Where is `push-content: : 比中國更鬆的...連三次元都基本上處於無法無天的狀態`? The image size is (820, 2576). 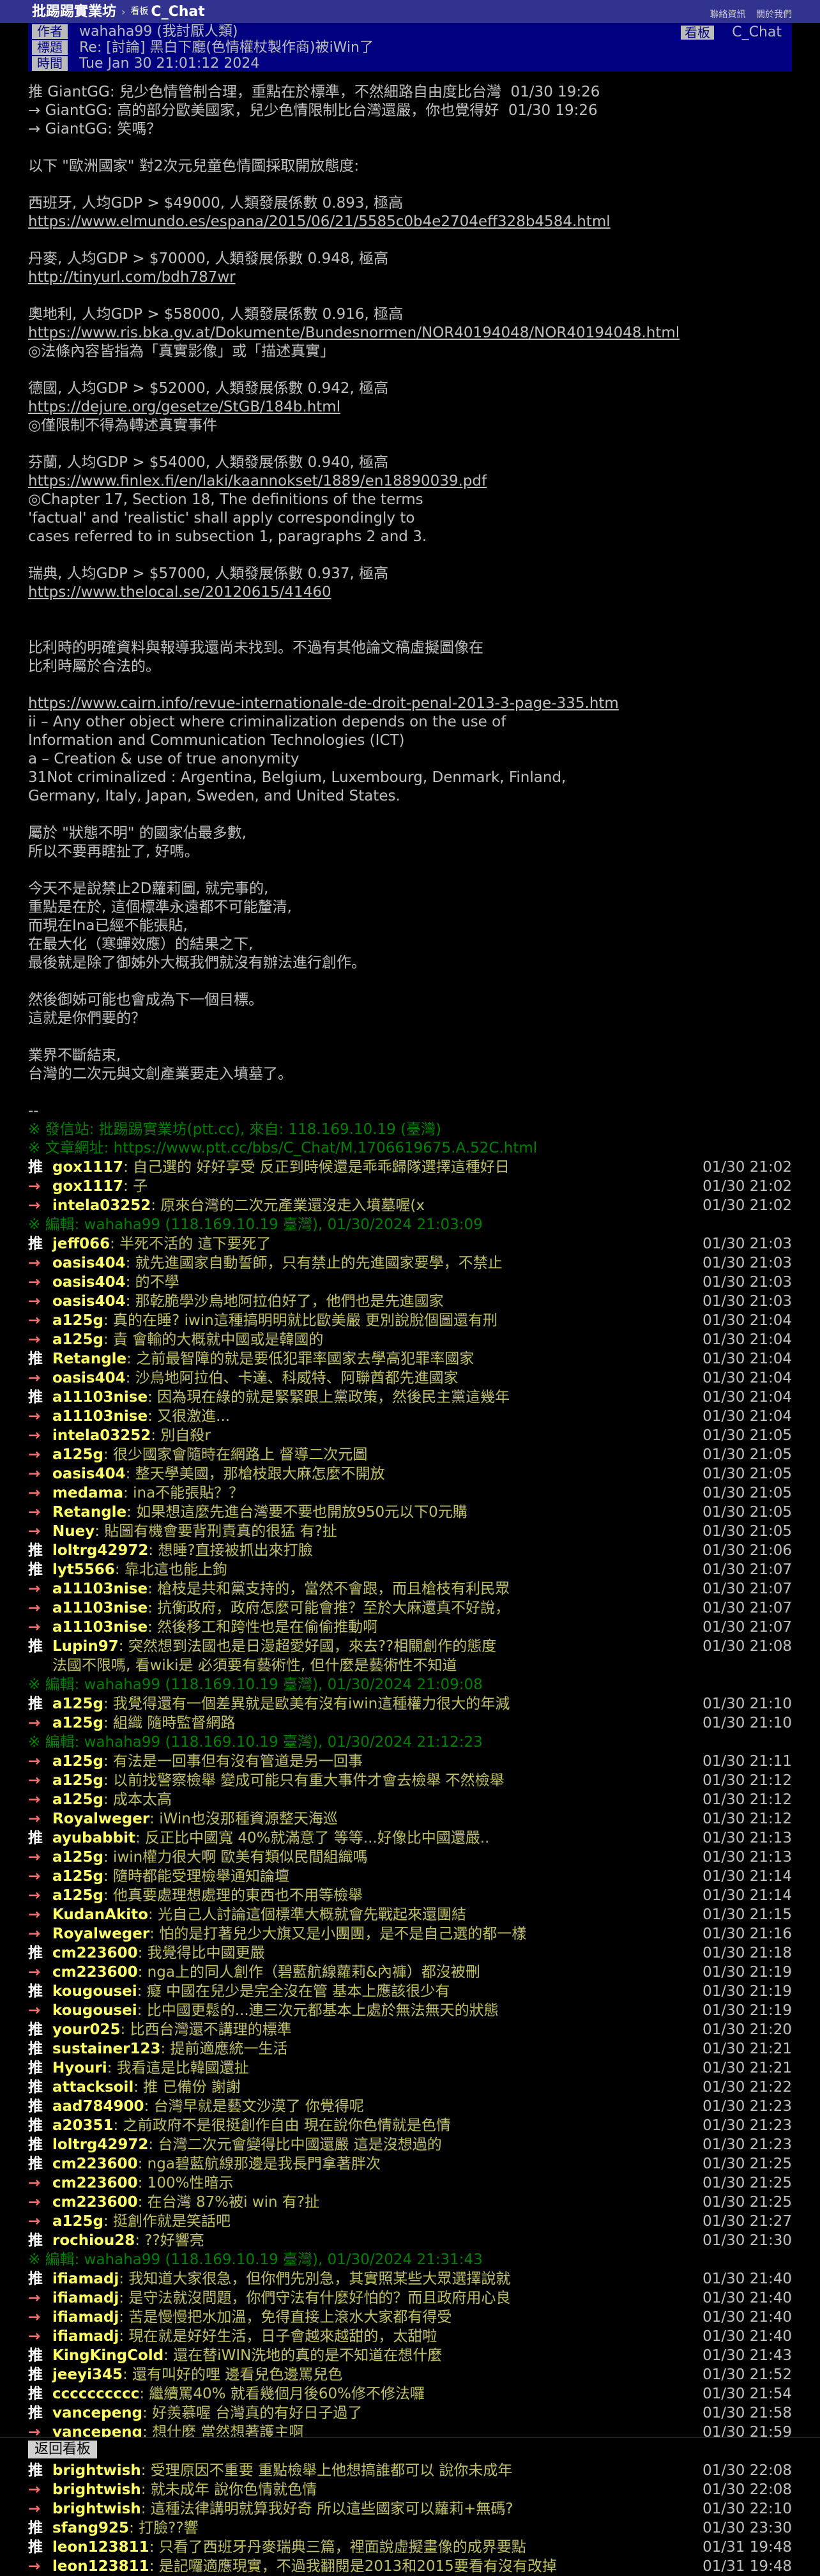
push-content: : 比中國更鬆的...連三次元都基本上處於無法無天的狀態 is located at coordinates (318, 2010).